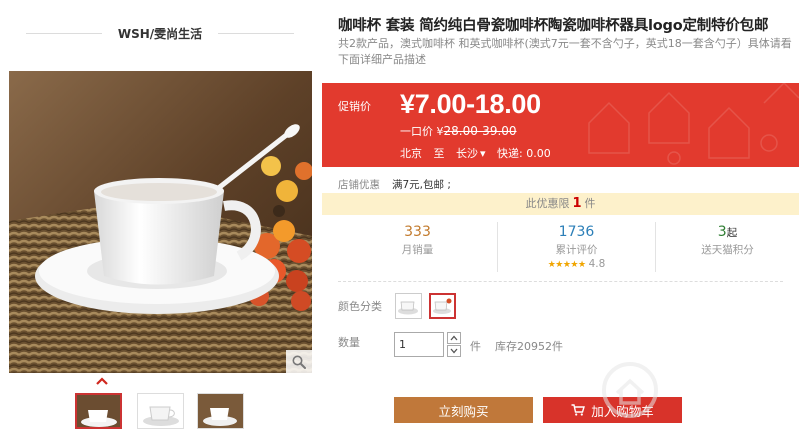 The height and width of the screenshot is (429, 799). I want to click on promo-text: 满7元,包邮 ;, so click(421, 185).